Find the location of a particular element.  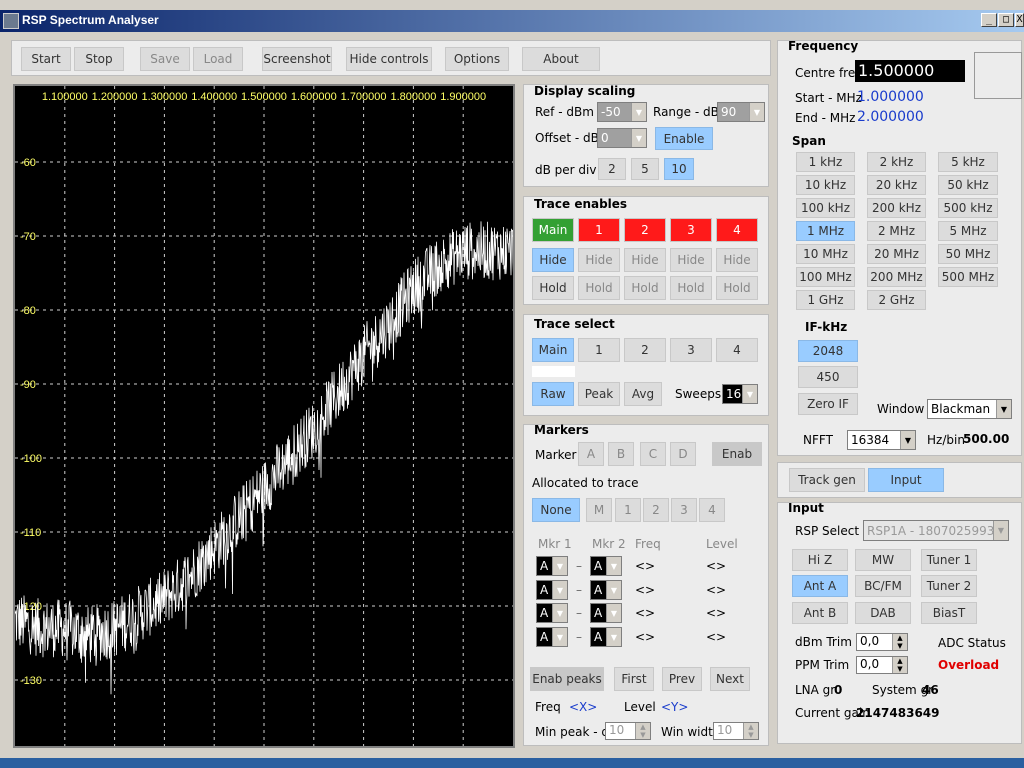

span-100mhz: 100 MHz is located at coordinates (825, 277).